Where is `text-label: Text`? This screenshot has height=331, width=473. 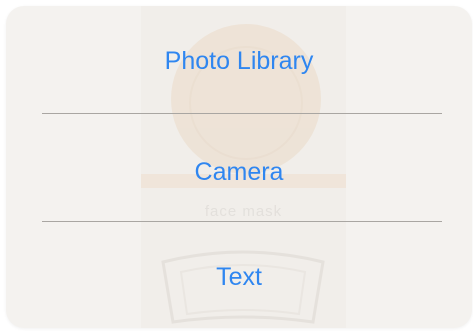 text-label: Text is located at coordinates (239, 276).